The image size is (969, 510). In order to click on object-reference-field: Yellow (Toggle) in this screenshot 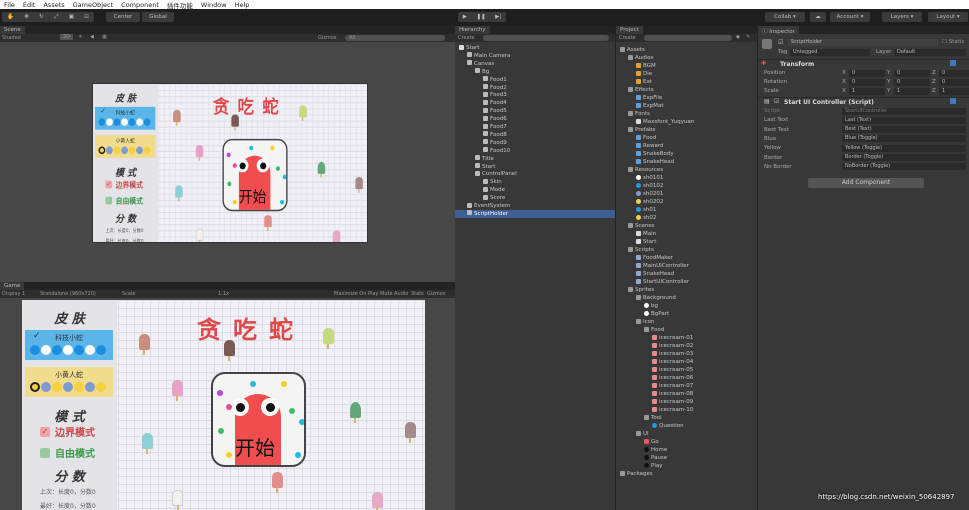, I will do `click(904, 148)`.